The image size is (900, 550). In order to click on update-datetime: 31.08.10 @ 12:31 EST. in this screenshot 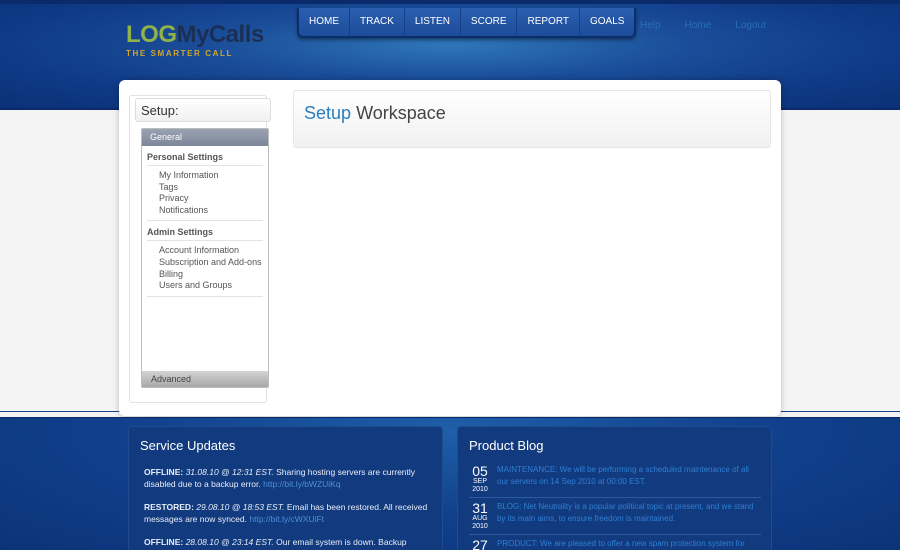, I will do `click(229, 472)`.